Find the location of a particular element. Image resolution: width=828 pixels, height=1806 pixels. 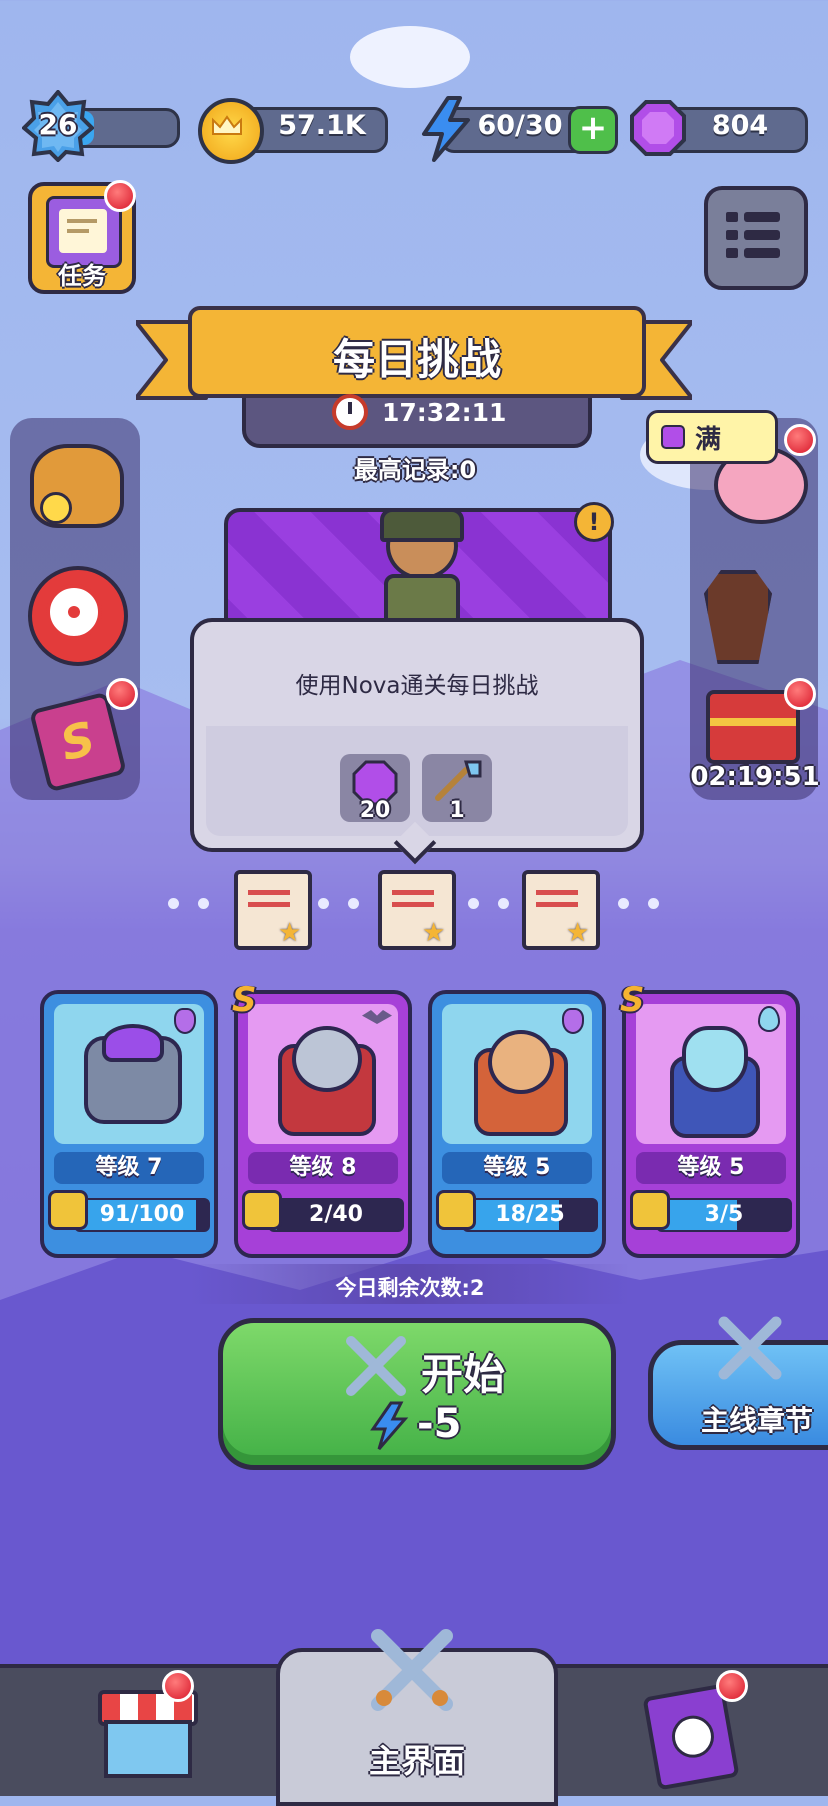

coffin-button is located at coordinates (745, 615).